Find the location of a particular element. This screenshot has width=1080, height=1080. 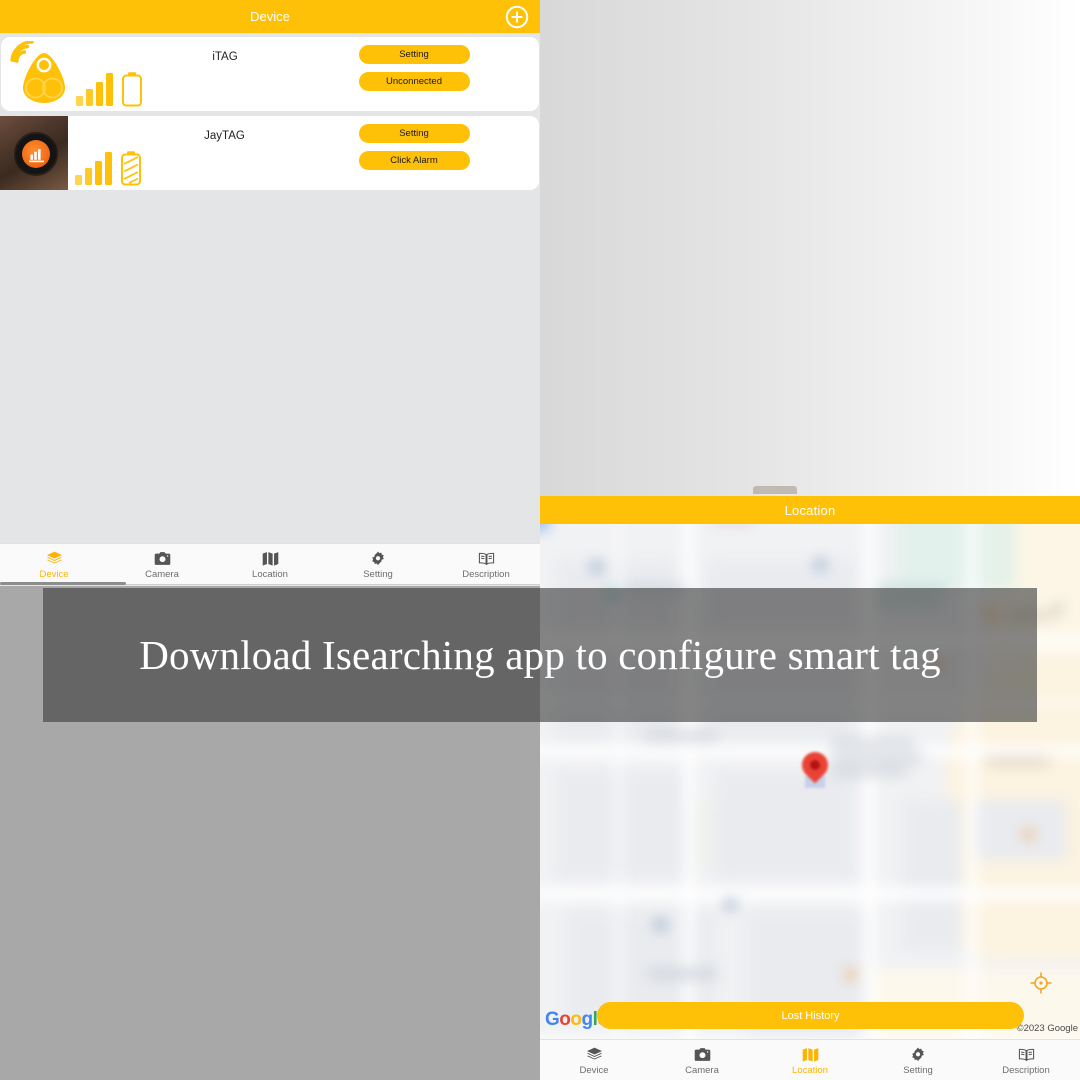

location-header-title: Location is located at coordinates (810, 510).